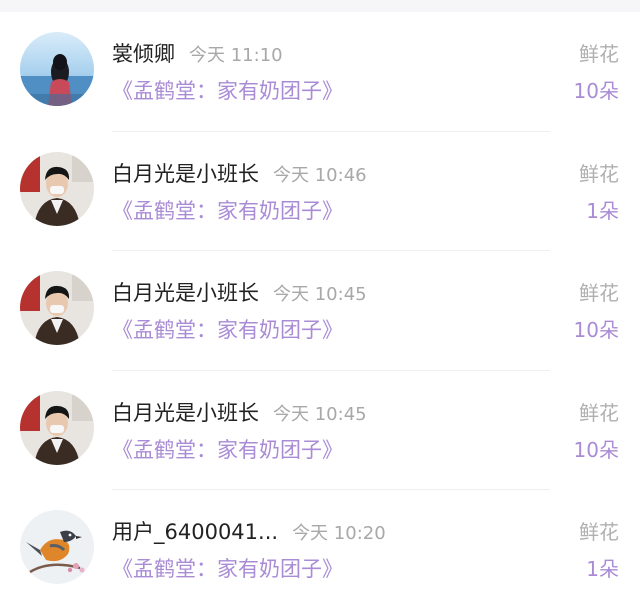  What do you see at coordinates (239, 173) in the screenshot?
I see `sender-name: 白月光是小班长 今天 10:46` at bounding box center [239, 173].